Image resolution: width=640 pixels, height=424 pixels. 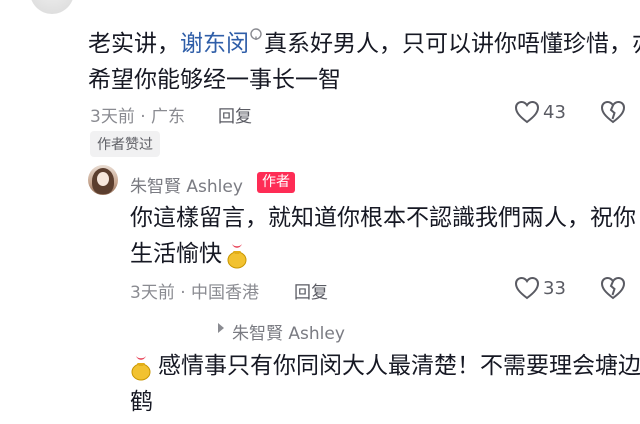 What do you see at coordinates (399, 366) in the screenshot?
I see `reply-text-line1-label: 感情事只有你同闵大人最清楚！不需要理会塘边` at bounding box center [399, 366].